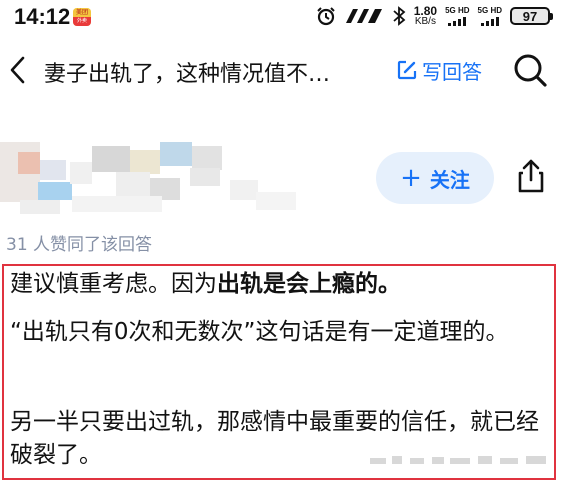  I want to click on sim2-signal-icon: 5G HD, so click(490, 16).